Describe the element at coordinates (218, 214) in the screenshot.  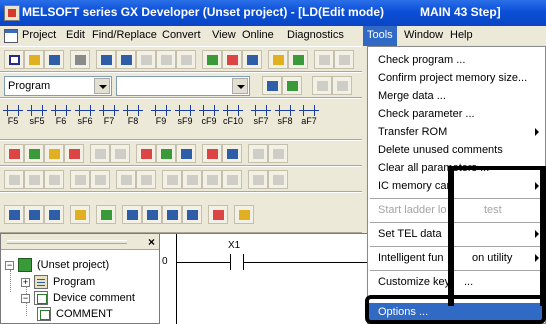
I see `help-book-icon` at that location.